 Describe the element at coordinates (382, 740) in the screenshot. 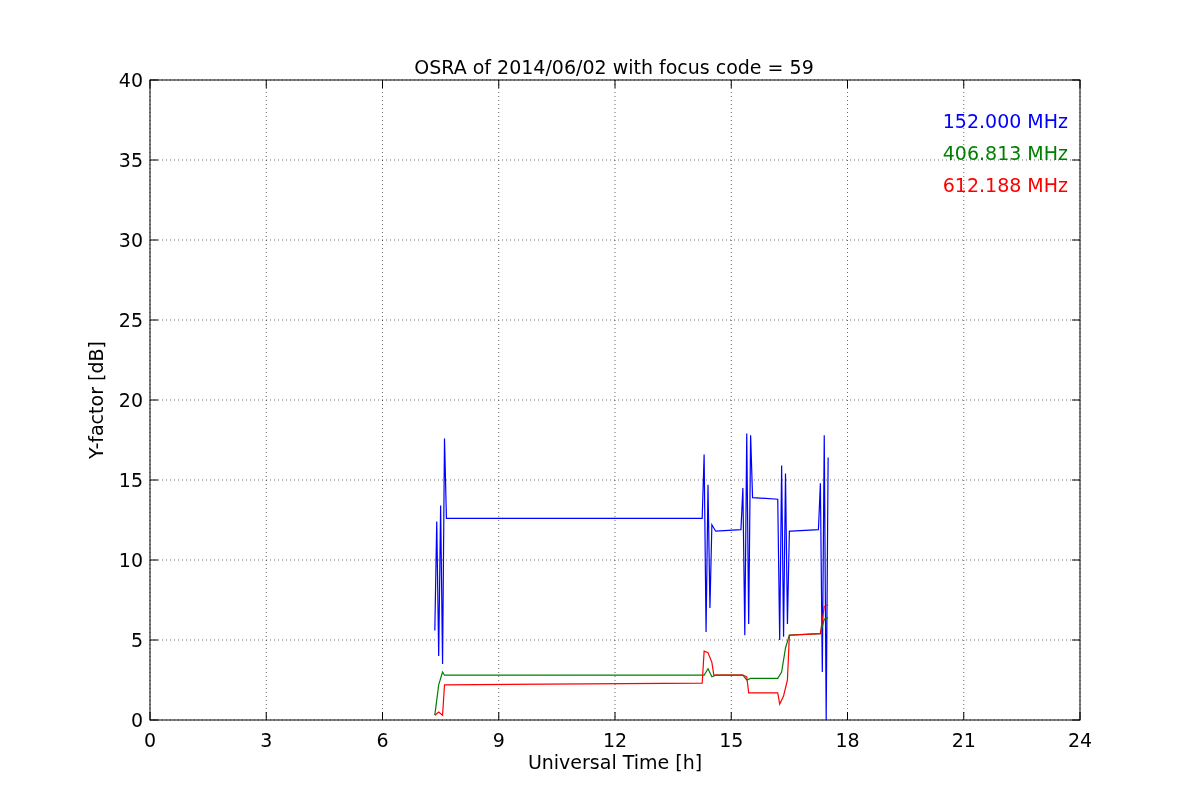

I see `x-tick-label: 6` at that location.